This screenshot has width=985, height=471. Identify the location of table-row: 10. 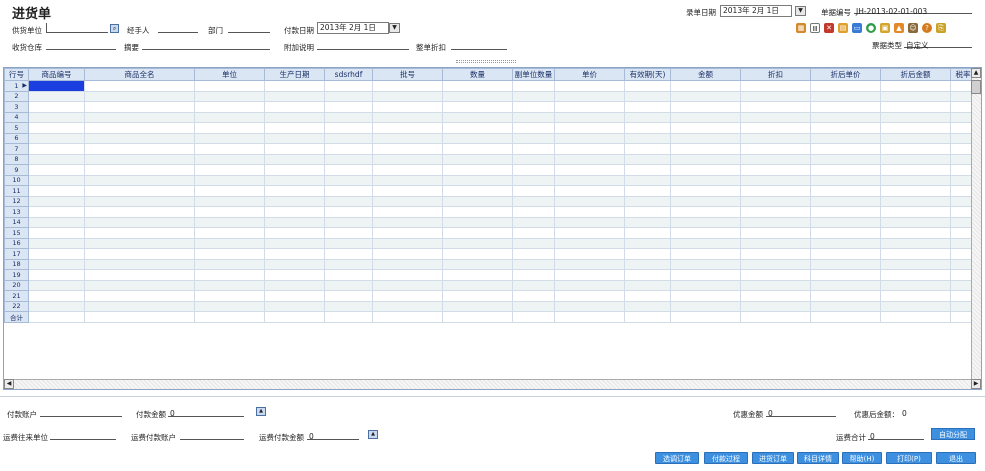
(490, 180).